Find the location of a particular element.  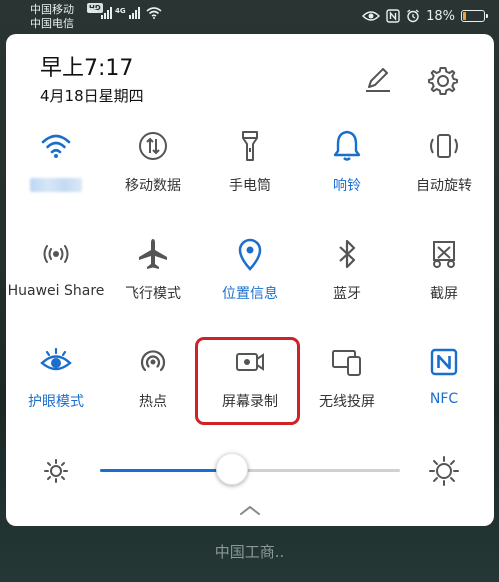

gear-icon is located at coordinates (443, 81).